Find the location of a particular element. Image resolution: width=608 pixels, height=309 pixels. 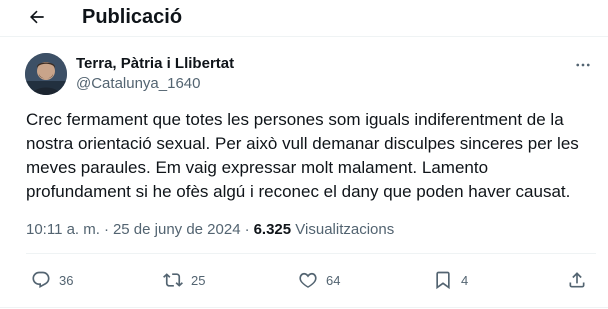

actions-divider is located at coordinates (311, 253).